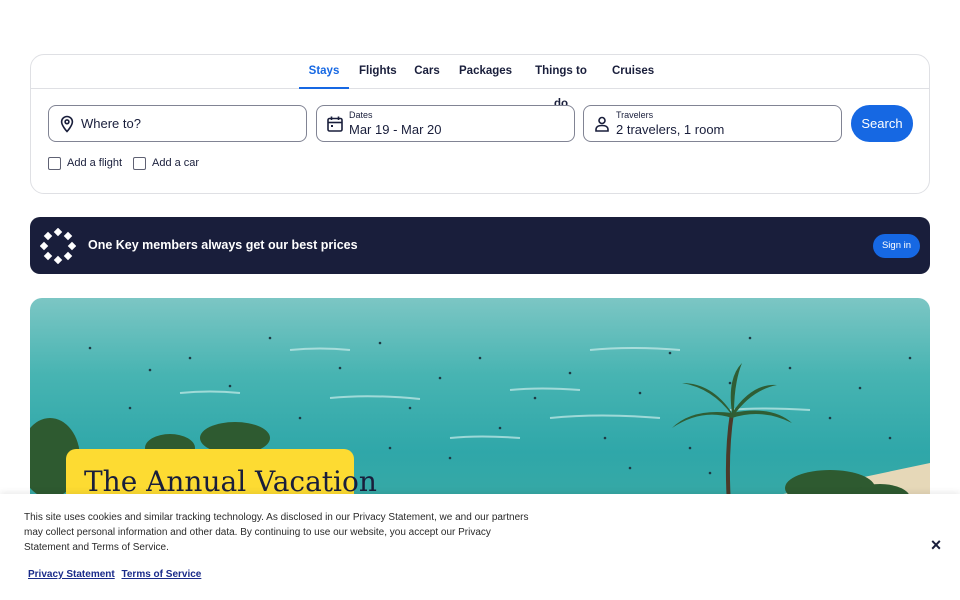 The image size is (960, 600). I want to click on add-car-checkbox: Add a car, so click(166, 163).